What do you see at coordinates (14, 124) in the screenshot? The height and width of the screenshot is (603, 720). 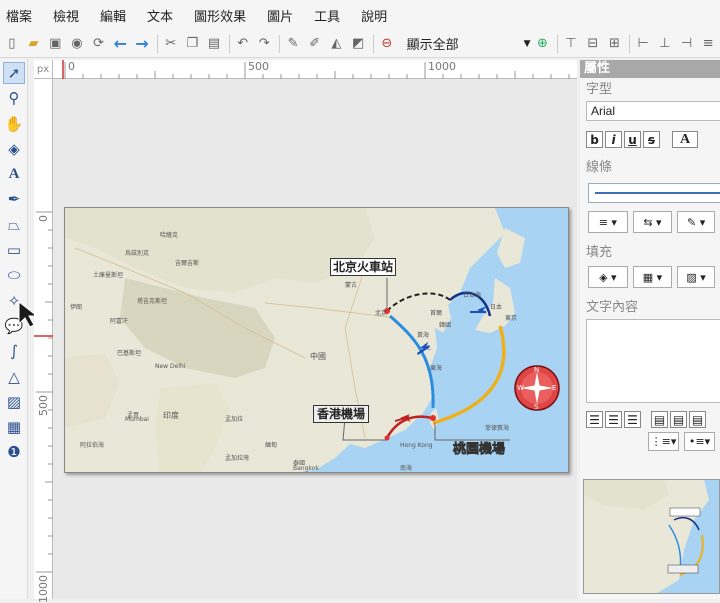 I see `hand-tool-icon: ✋` at bounding box center [14, 124].